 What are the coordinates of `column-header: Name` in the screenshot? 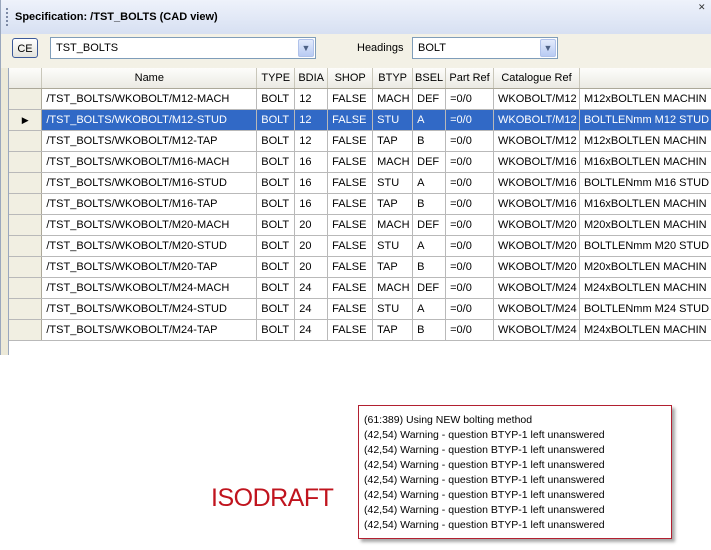 It's located at (149, 78).